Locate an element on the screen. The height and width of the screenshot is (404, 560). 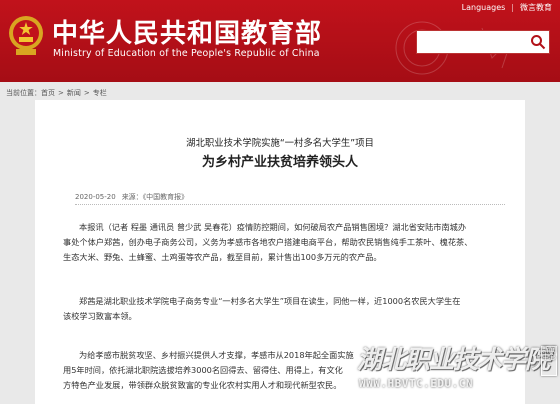
watermark-badge: 新闻中心 is located at coordinates (549, 361).